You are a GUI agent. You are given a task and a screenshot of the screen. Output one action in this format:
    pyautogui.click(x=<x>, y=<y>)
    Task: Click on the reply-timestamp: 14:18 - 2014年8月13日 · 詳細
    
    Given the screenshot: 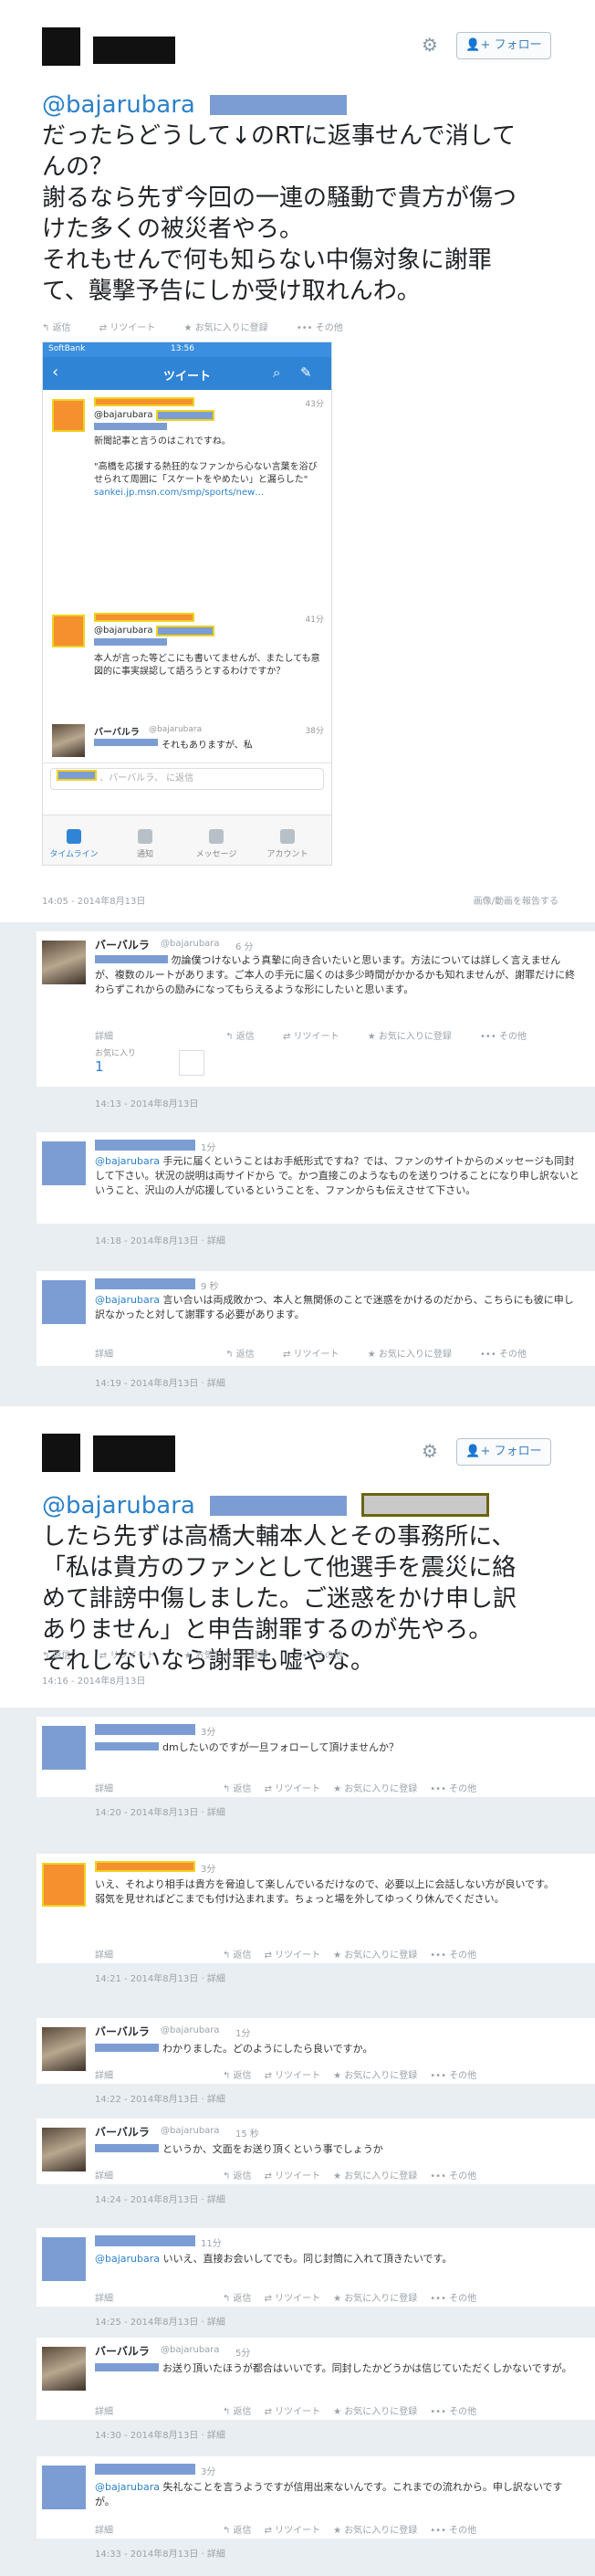 What is the action you would take?
    pyautogui.click(x=160, y=1239)
    